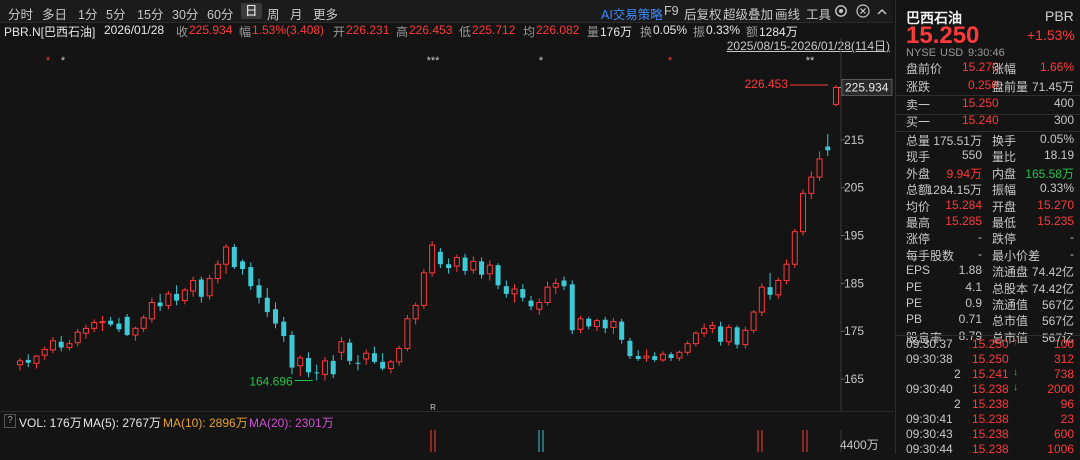 Image resolution: width=1080 pixels, height=460 pixels. What do you see at coordinates (930, 255) in the screenshot?
I see `stat-label: 每手股数` at bounding box center [930, 255].